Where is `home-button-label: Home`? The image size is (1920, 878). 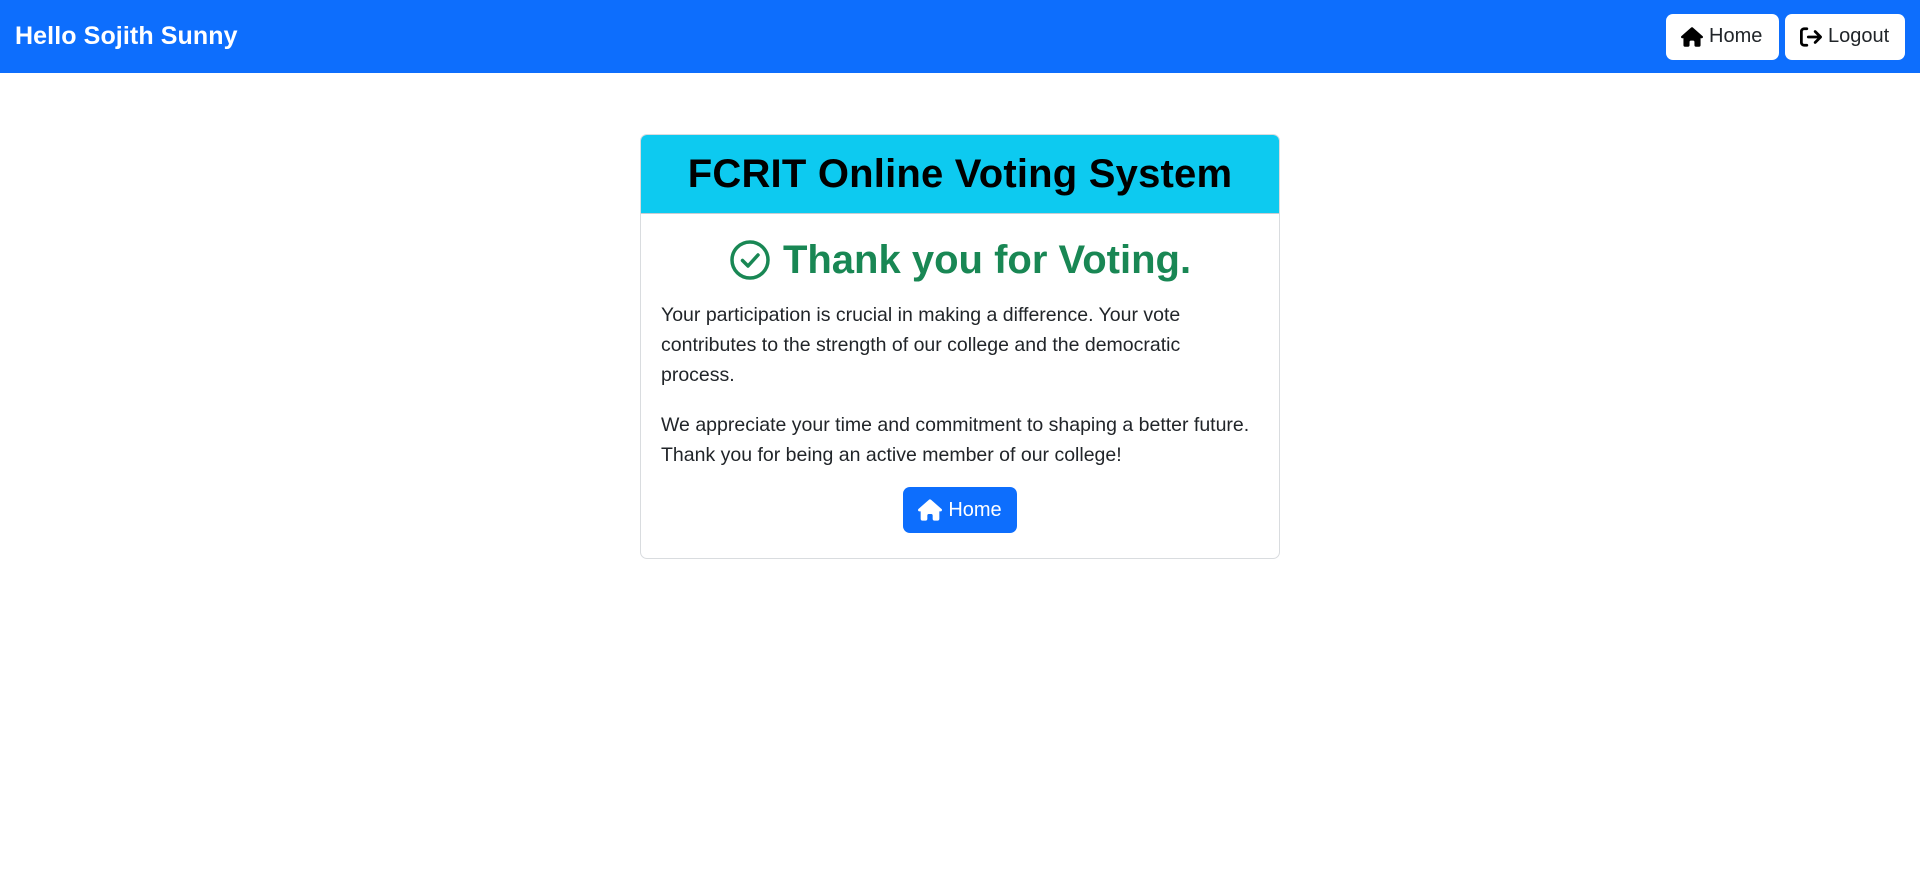
home-button-label: Home is located at coordinates (975, 509).